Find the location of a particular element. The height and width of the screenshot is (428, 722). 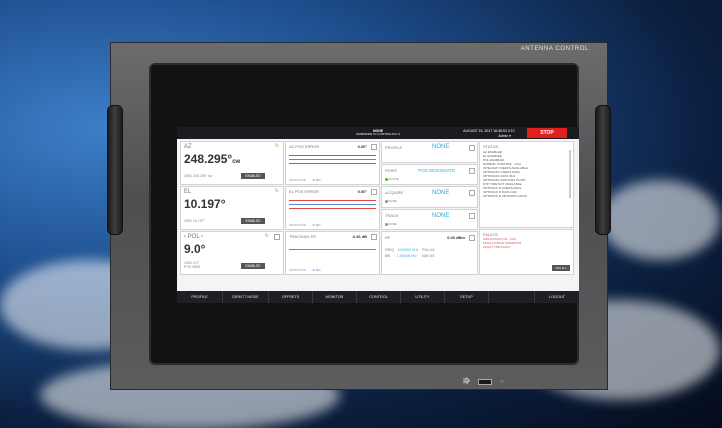

pol-value: 9.0° is located at coordinates (195, 249).